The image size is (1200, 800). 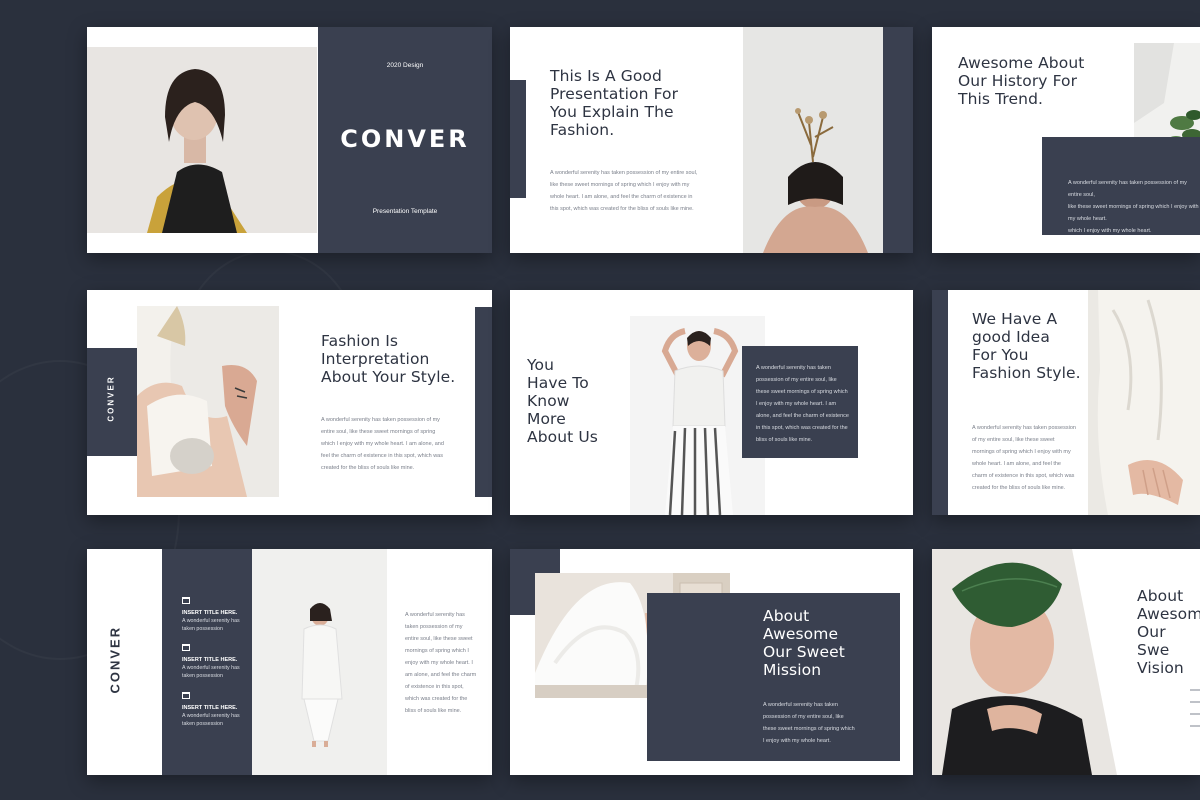 What do you see at coordinates (898, 140) in the screenshot?
I see `accent-strip` at bounding box center [898, 140].